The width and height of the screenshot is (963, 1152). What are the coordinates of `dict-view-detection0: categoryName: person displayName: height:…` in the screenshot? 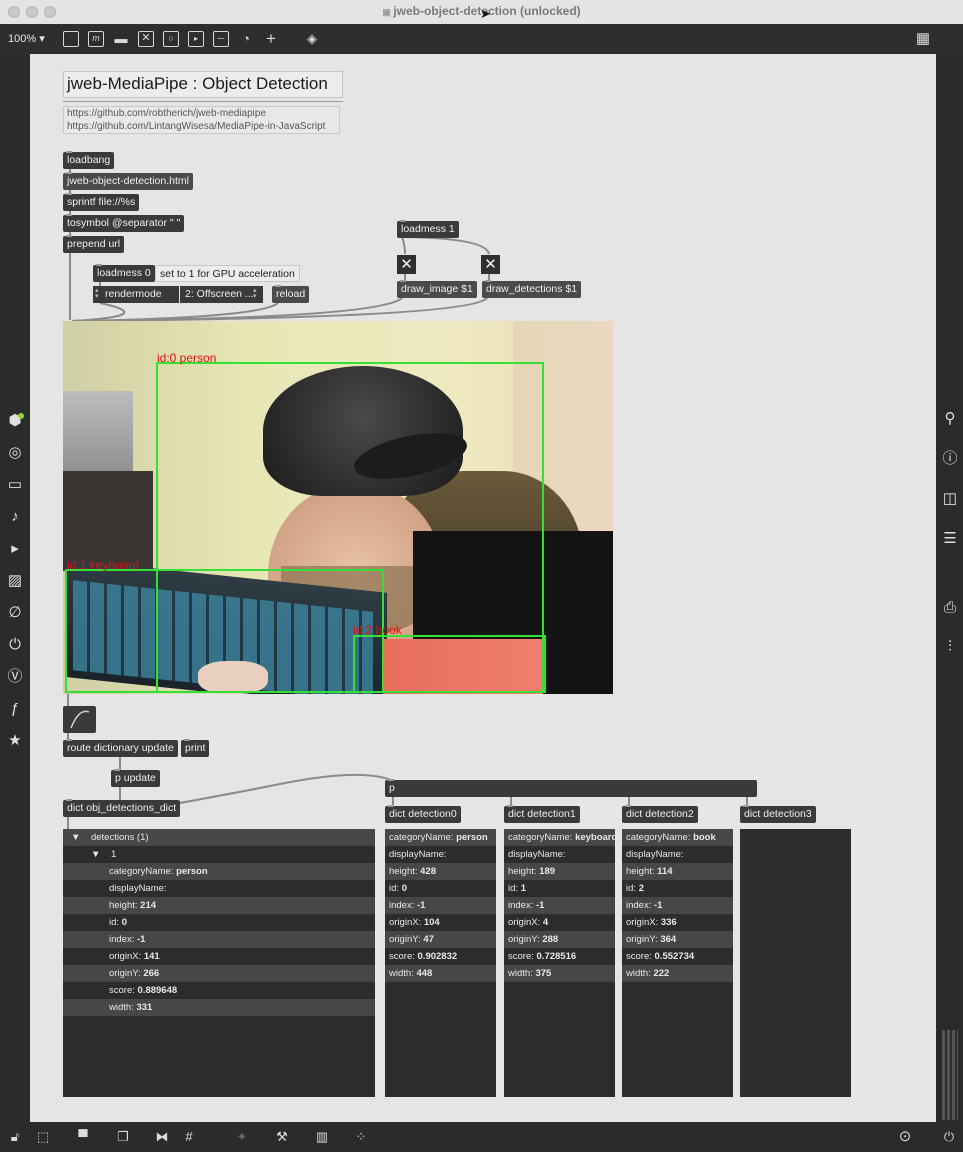 It's located at (440, 963).